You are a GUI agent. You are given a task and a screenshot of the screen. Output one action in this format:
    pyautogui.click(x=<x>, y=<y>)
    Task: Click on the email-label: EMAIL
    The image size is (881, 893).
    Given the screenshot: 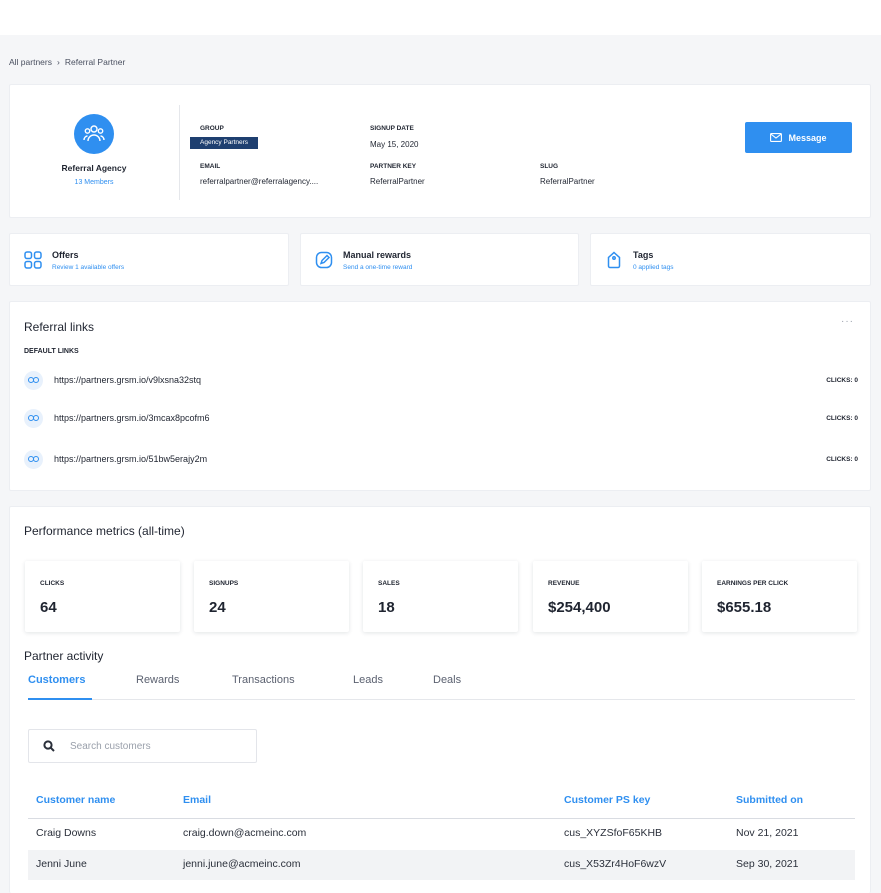 What is the action you would take?
    pyautogui.click(x=210, y=166)
    